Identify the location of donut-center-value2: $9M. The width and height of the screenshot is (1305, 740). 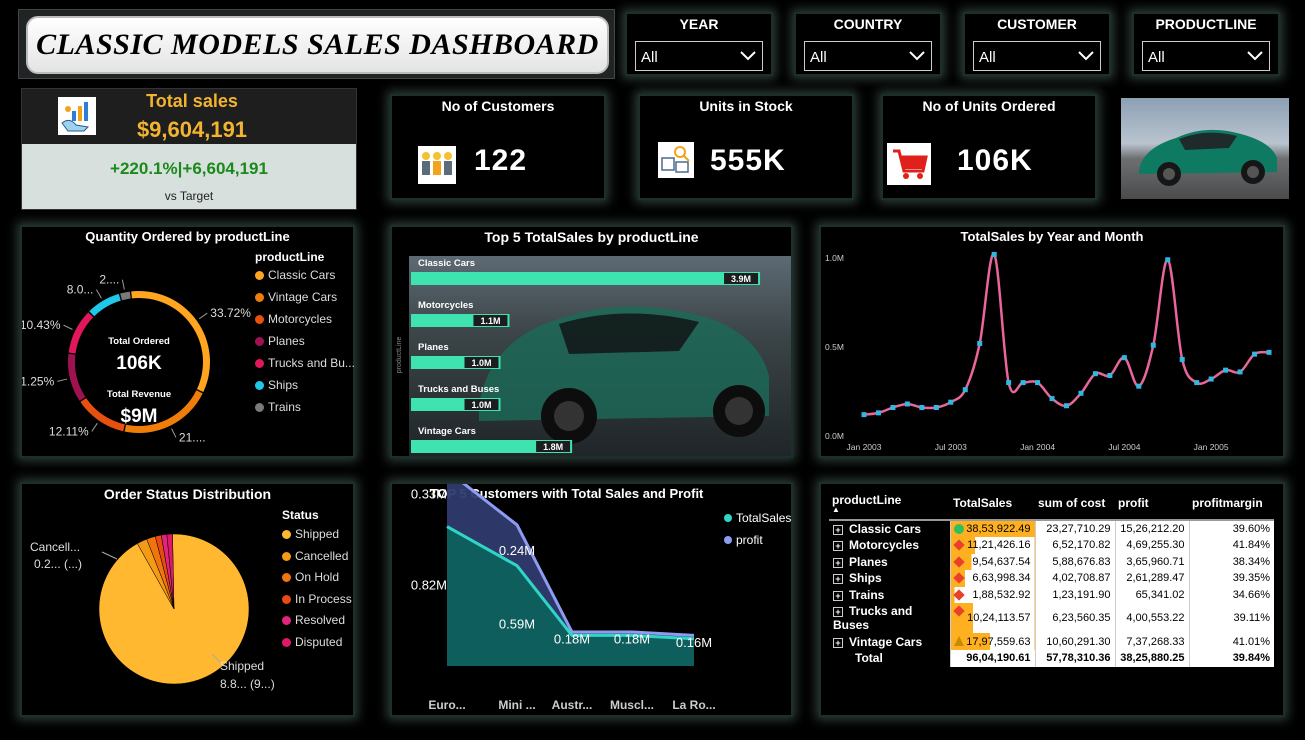
(139, 416).